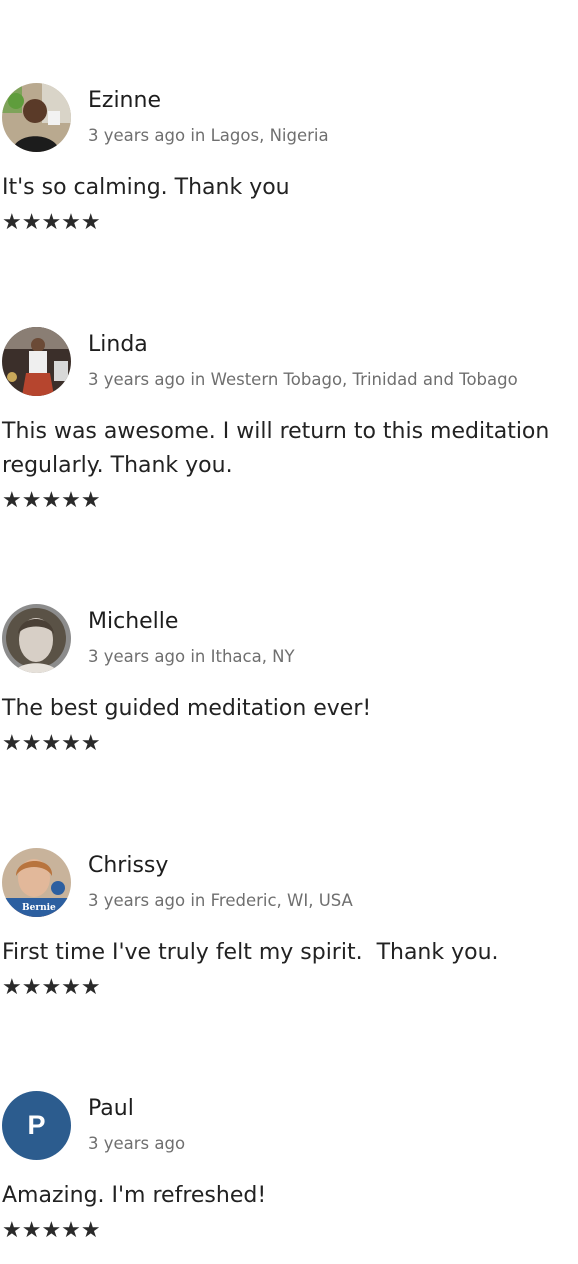 The height and width of the screenshot is (1264, 578). Describe the element at coordinates (36, 1125) in the screenshot. I see `avatar: P` at that location.